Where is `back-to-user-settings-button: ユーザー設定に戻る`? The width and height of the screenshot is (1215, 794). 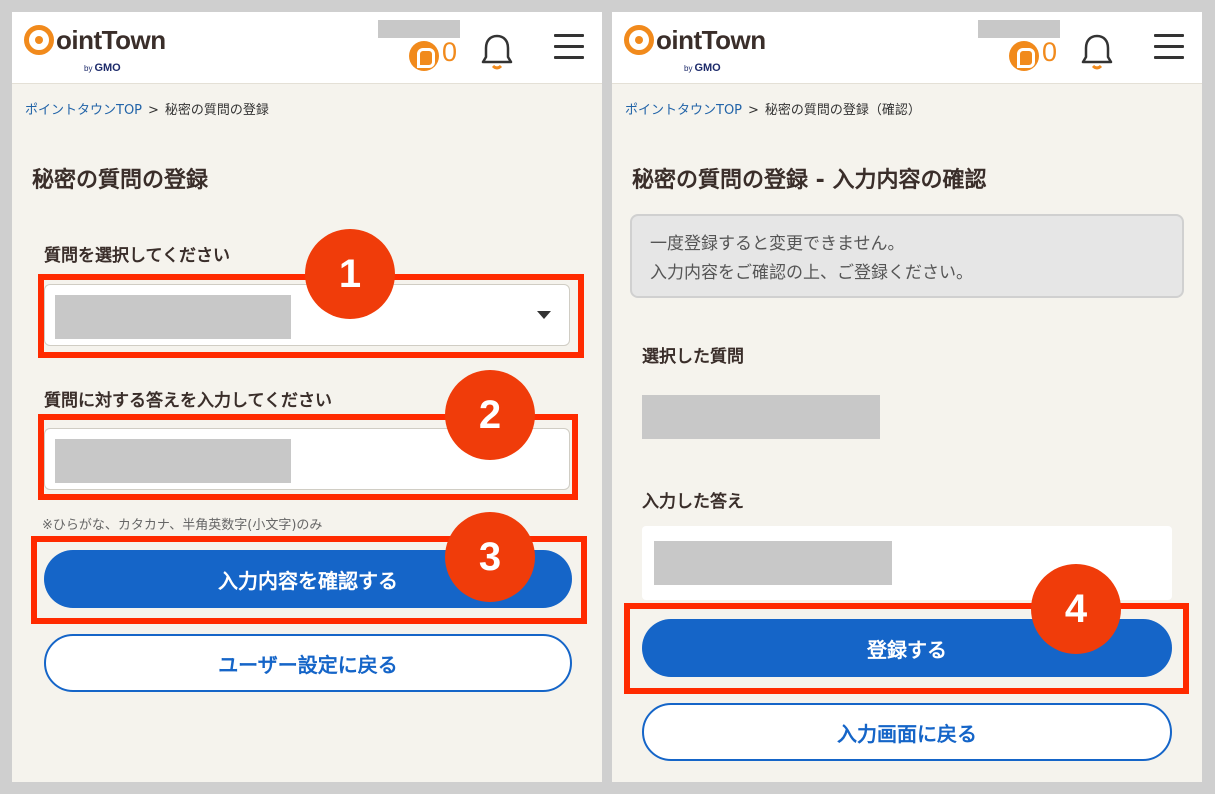 back-to-user-settings-button: ユーザー設定に戻る is located at coordinates (308, 663).